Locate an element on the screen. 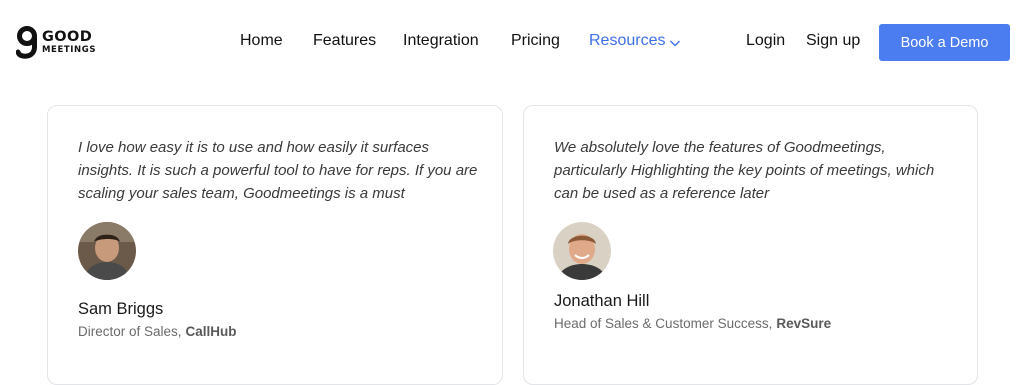  login-link: Login is located at coordinates (765, 41).